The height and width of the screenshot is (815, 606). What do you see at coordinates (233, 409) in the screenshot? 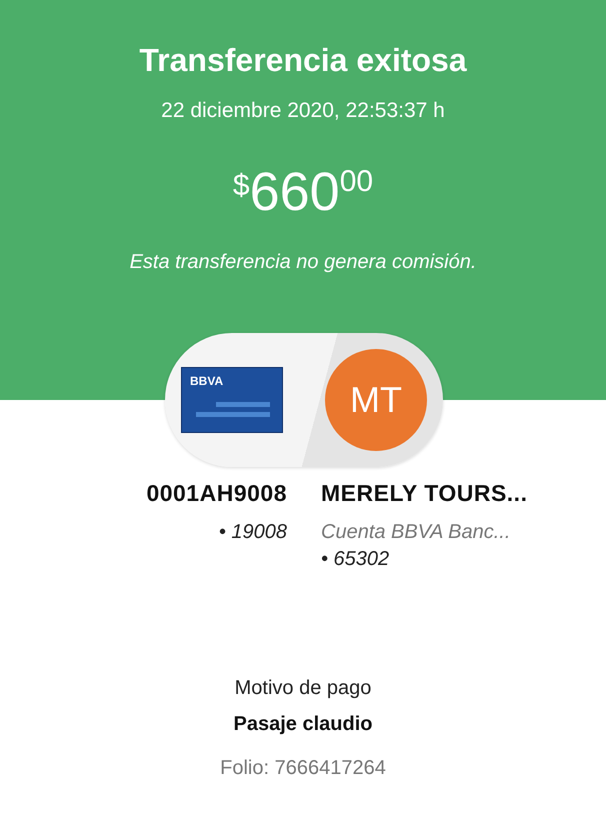
I see `card-stripes-icon` at bounding box center [233, 409].